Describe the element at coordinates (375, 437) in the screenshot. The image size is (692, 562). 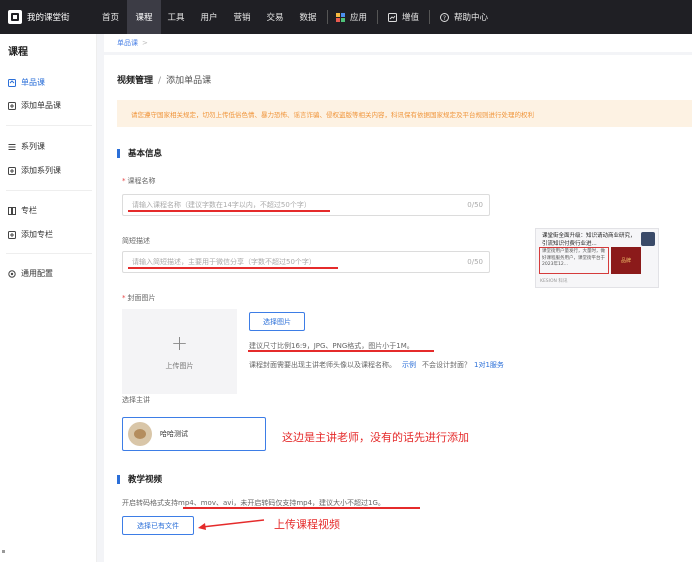
I see `teacher-annotation: 这边是主讲老师，没有的话先进行添加` at that location.